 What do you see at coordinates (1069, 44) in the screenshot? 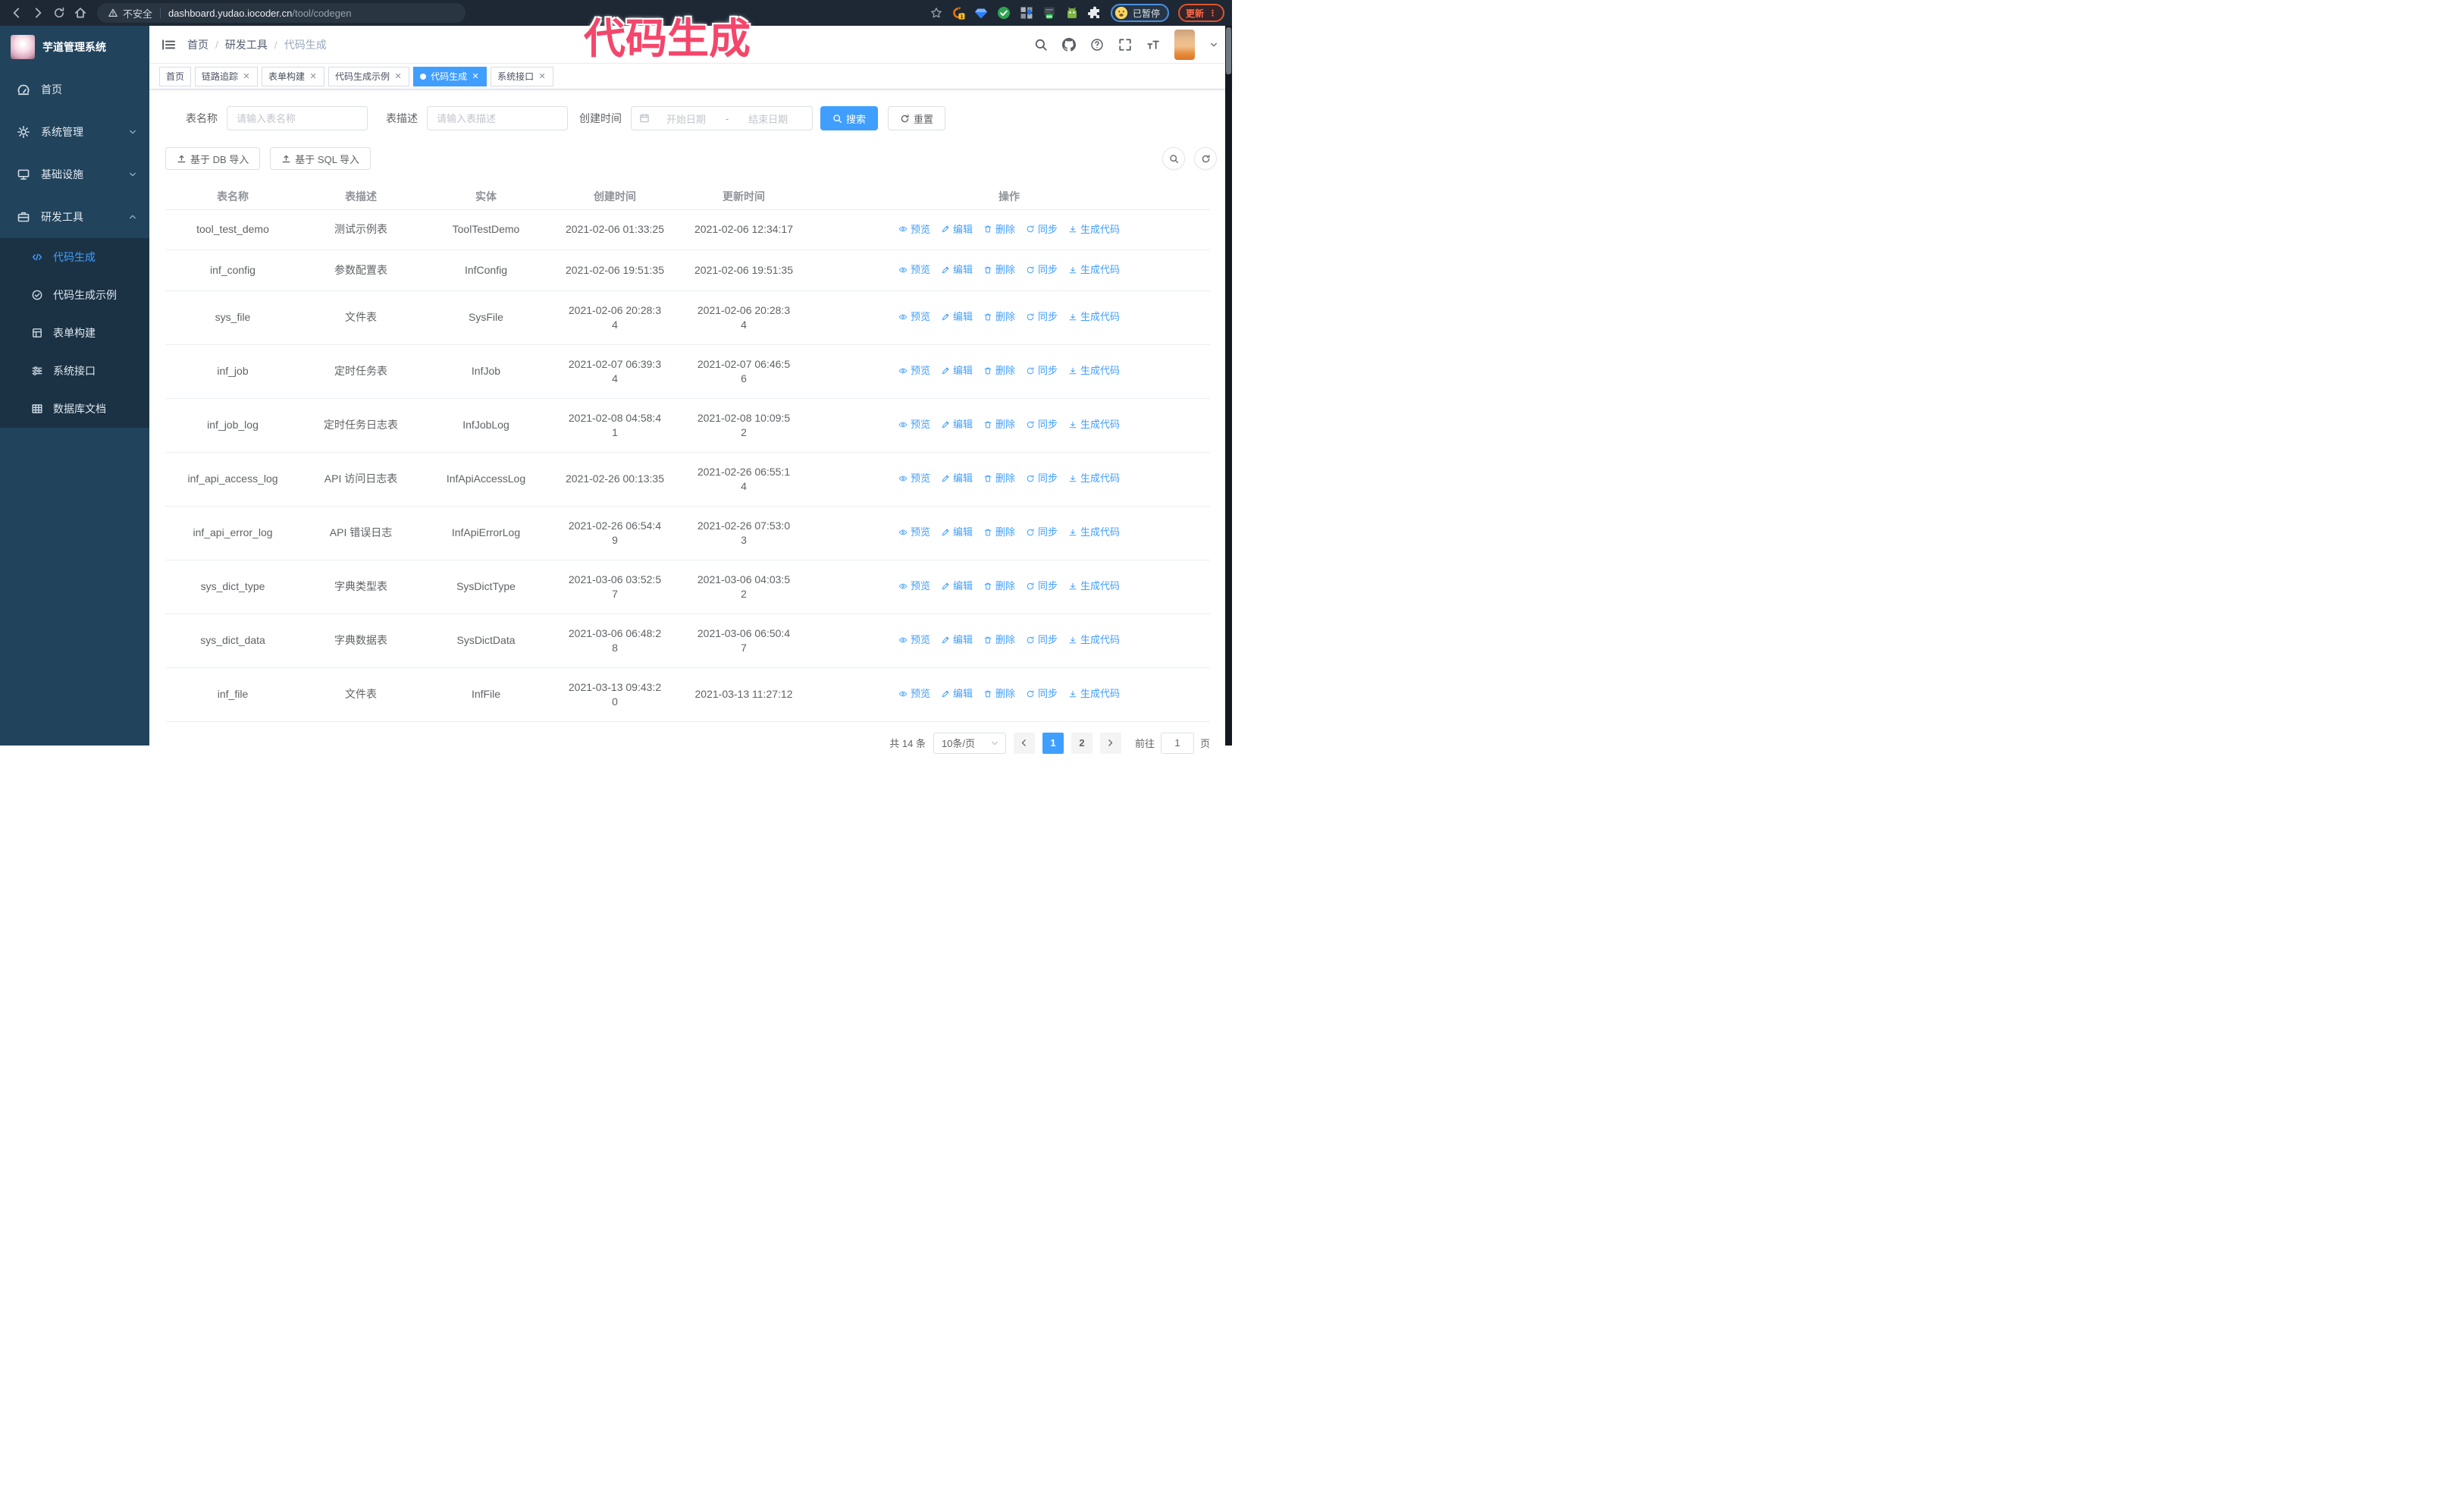
I see `github-icon` at bounding box center [1069, 44].